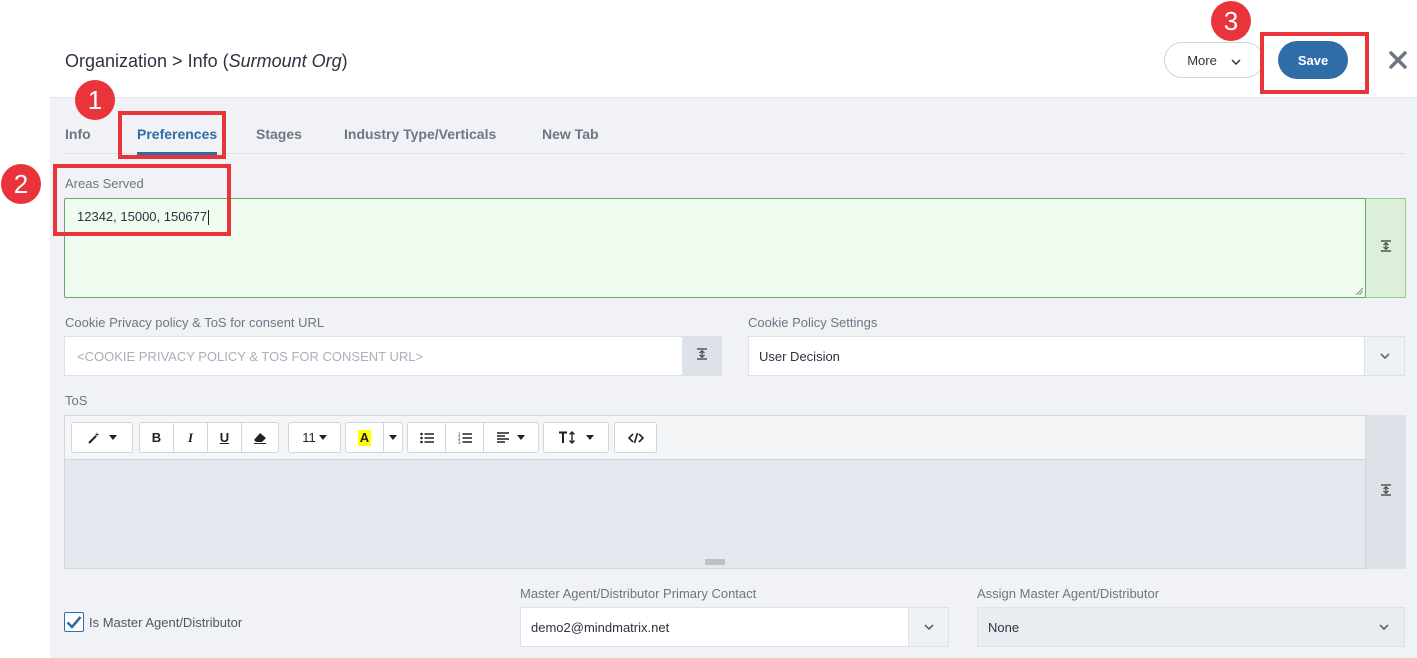 The width and height of the screenshot is (1417, 658). Describe the element at coordinates (1076, 356) in the screenshot. I see `cookie-policy-select: User Decision` at that location.